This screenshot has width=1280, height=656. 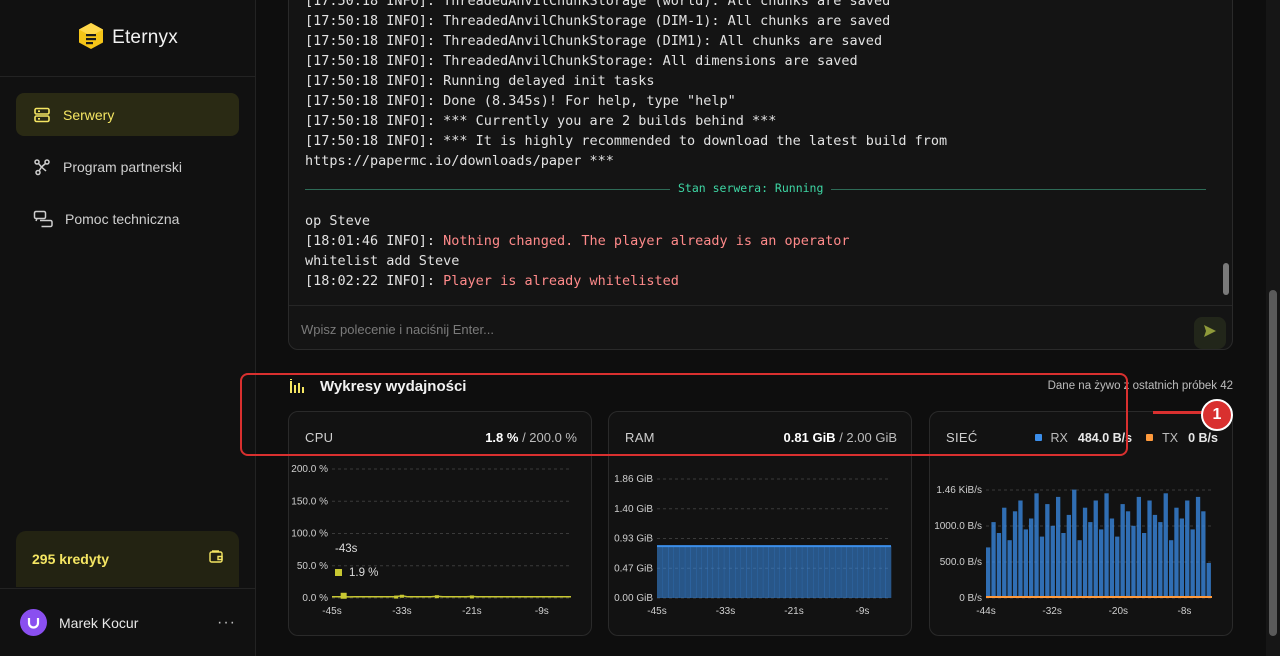 What do you see at coordinates (961, 562) in the screenshot?
I see `y-tick-label: 500.0 B/s` at bounding box center [961, 562].